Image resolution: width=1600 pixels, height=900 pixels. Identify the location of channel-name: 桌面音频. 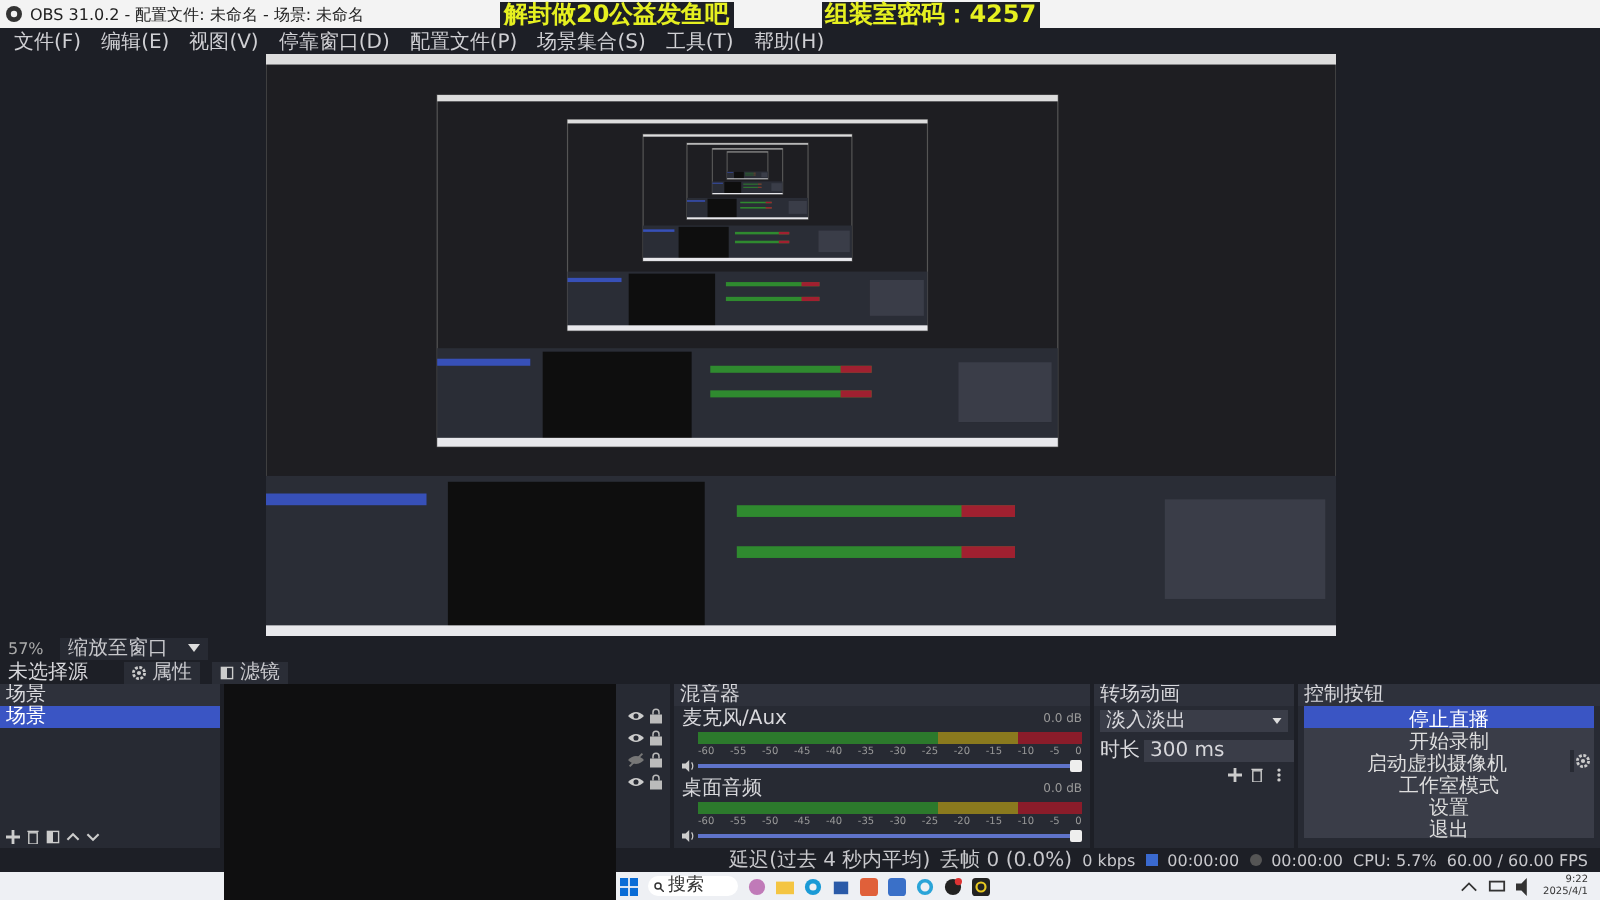
(722, 789).